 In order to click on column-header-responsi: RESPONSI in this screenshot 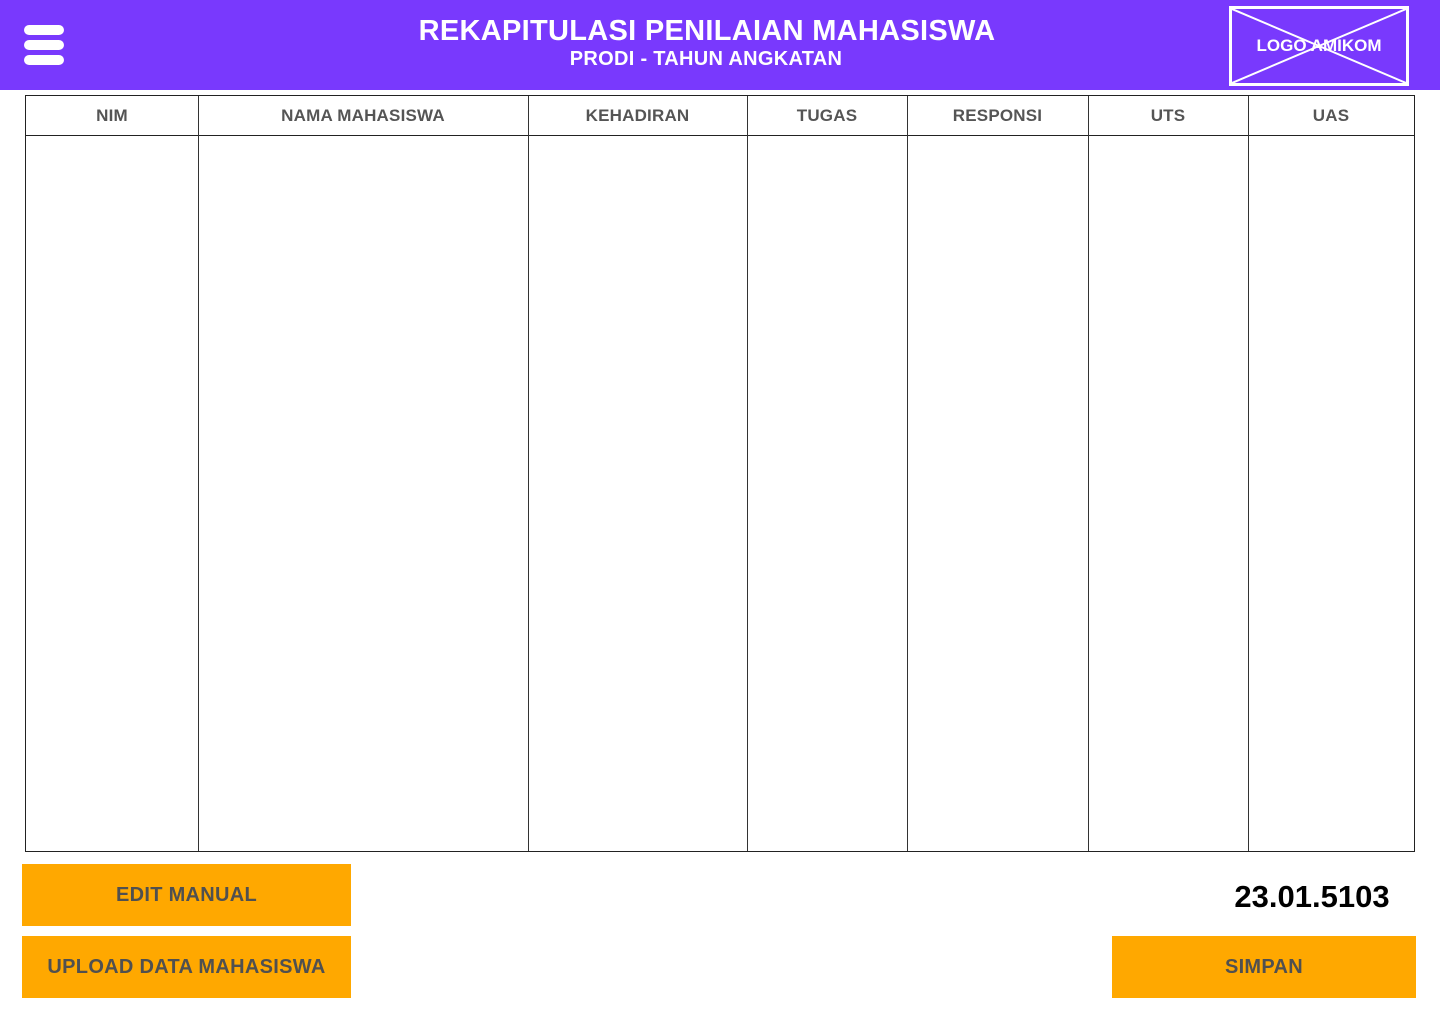, I will do `click(997, 115)`.